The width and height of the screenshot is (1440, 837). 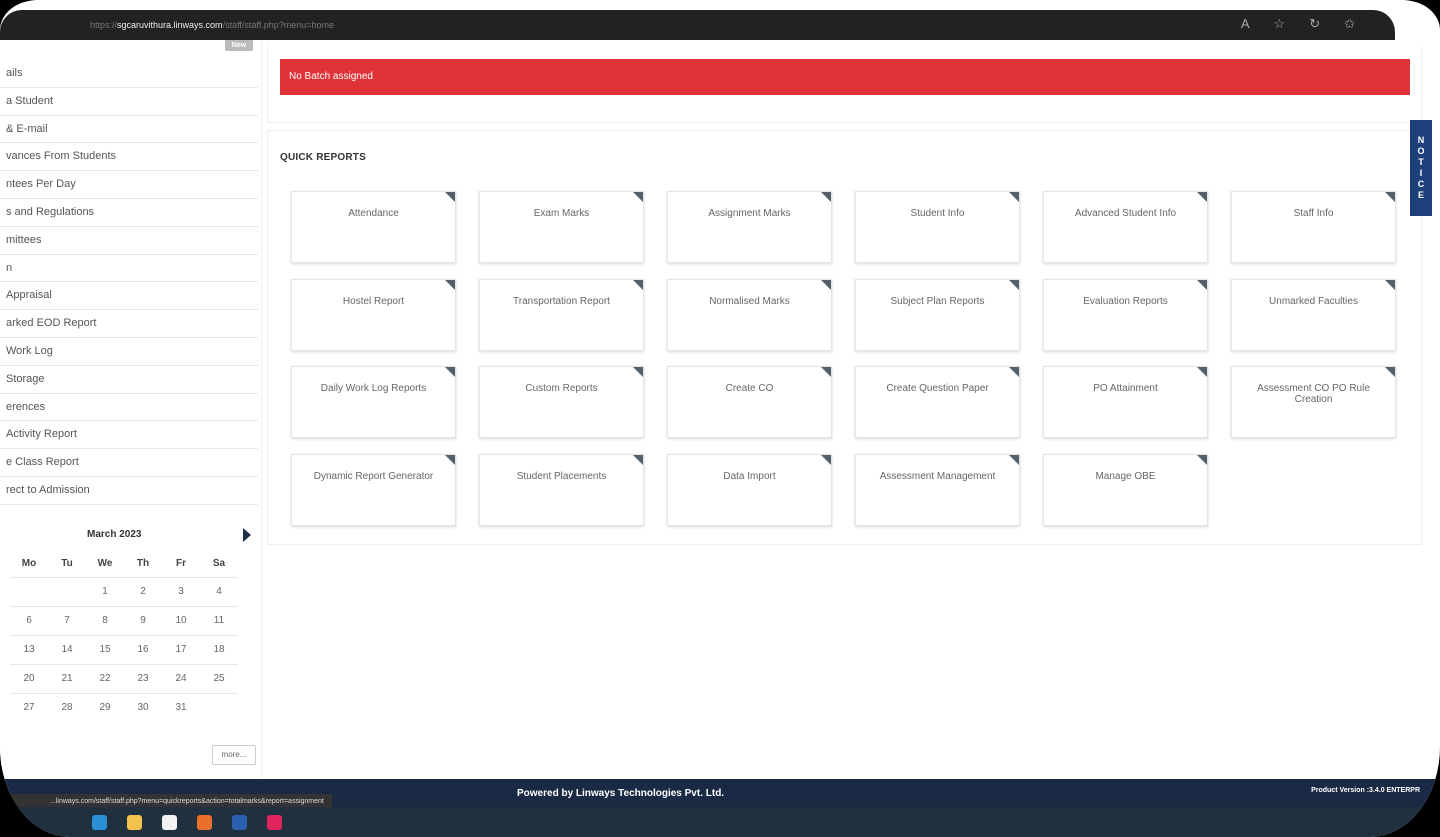 I want to click on calendar-day: 15, so click(x=105, y=649).